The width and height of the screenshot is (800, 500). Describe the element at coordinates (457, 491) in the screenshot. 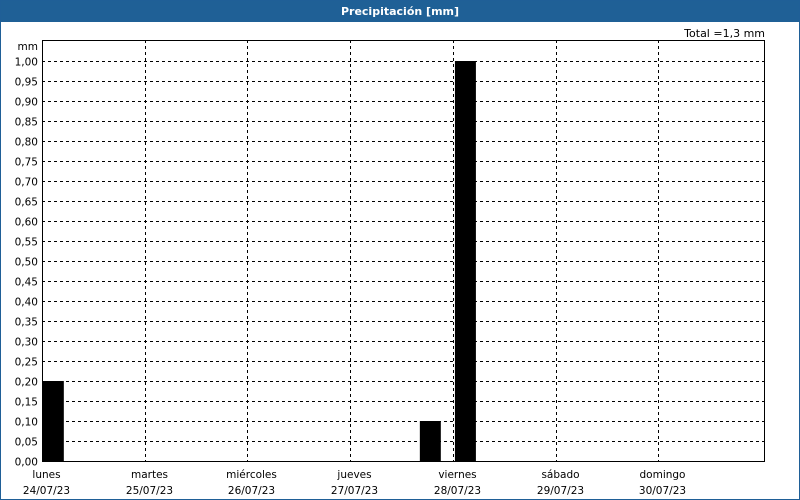

I see `x-tick-date: 28/07/23` at that location.